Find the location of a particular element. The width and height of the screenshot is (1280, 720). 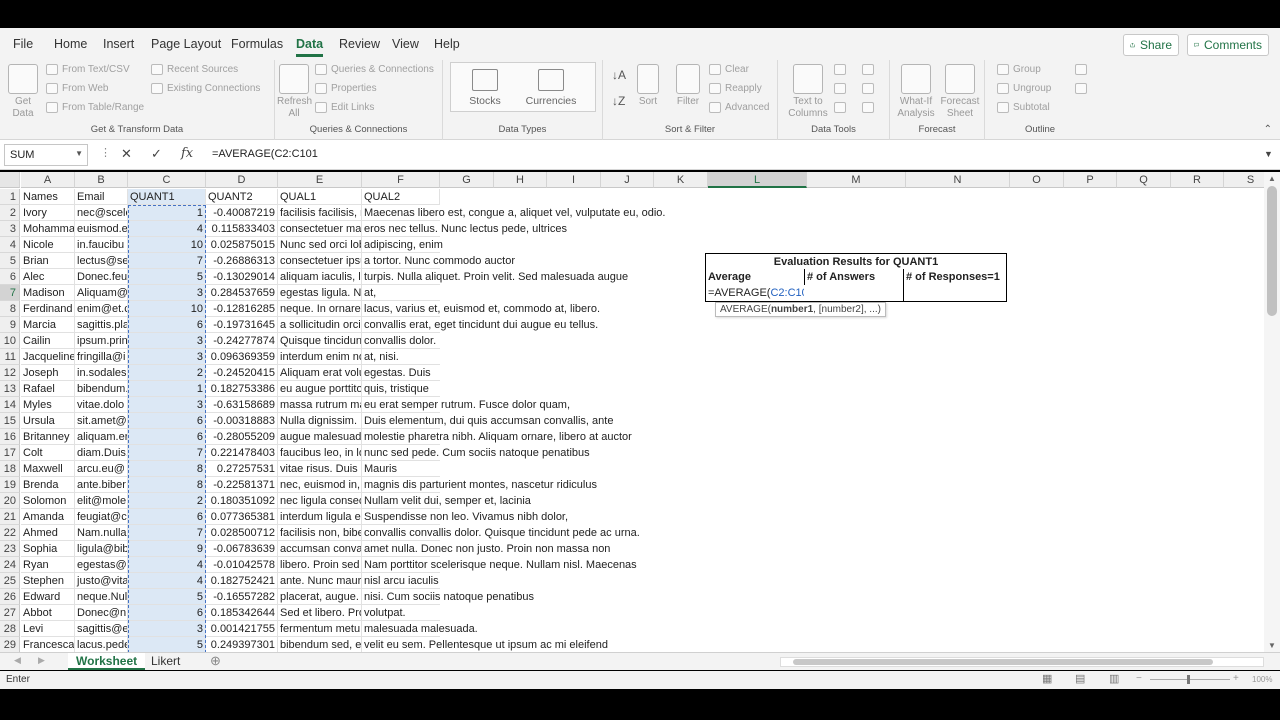

enter-icon: ✓ is located at coordinates (156, 154).